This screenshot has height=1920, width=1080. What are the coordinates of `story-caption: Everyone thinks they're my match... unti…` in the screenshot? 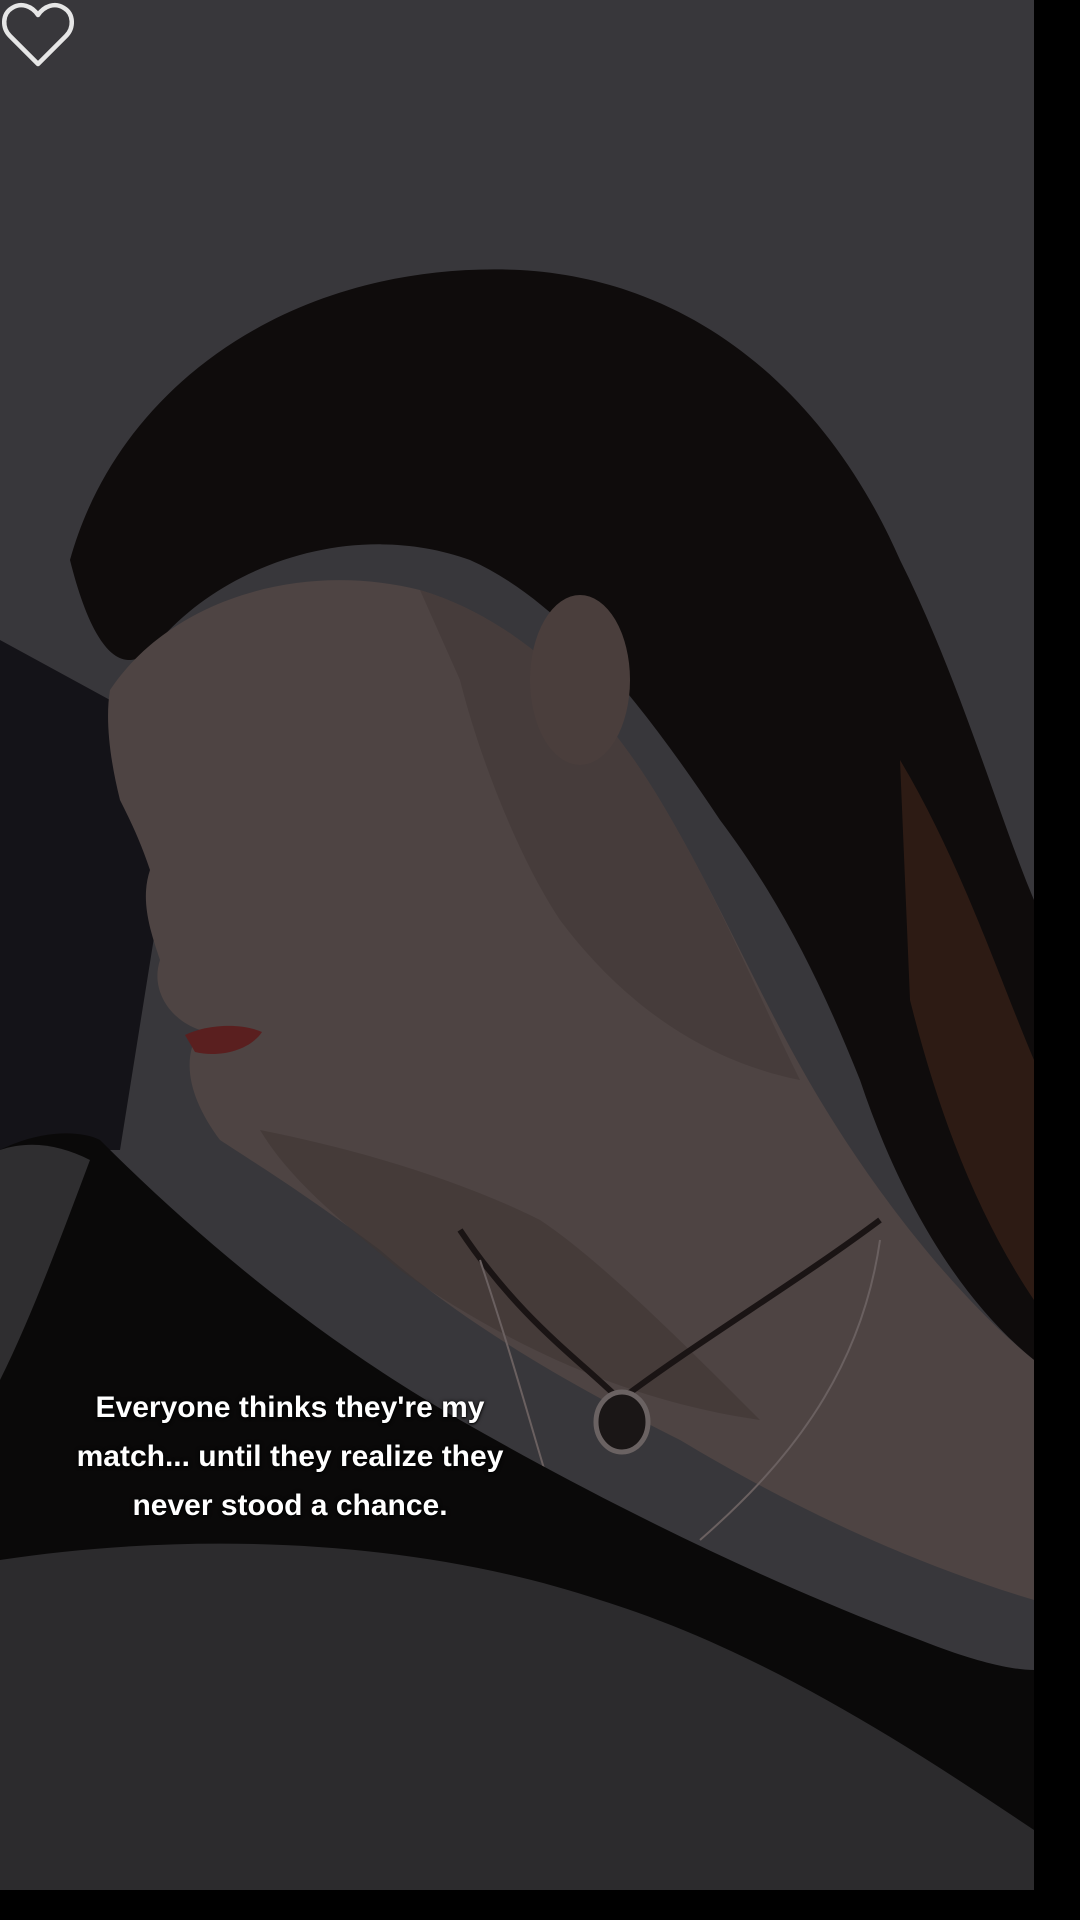 It's located at (290, 1456).